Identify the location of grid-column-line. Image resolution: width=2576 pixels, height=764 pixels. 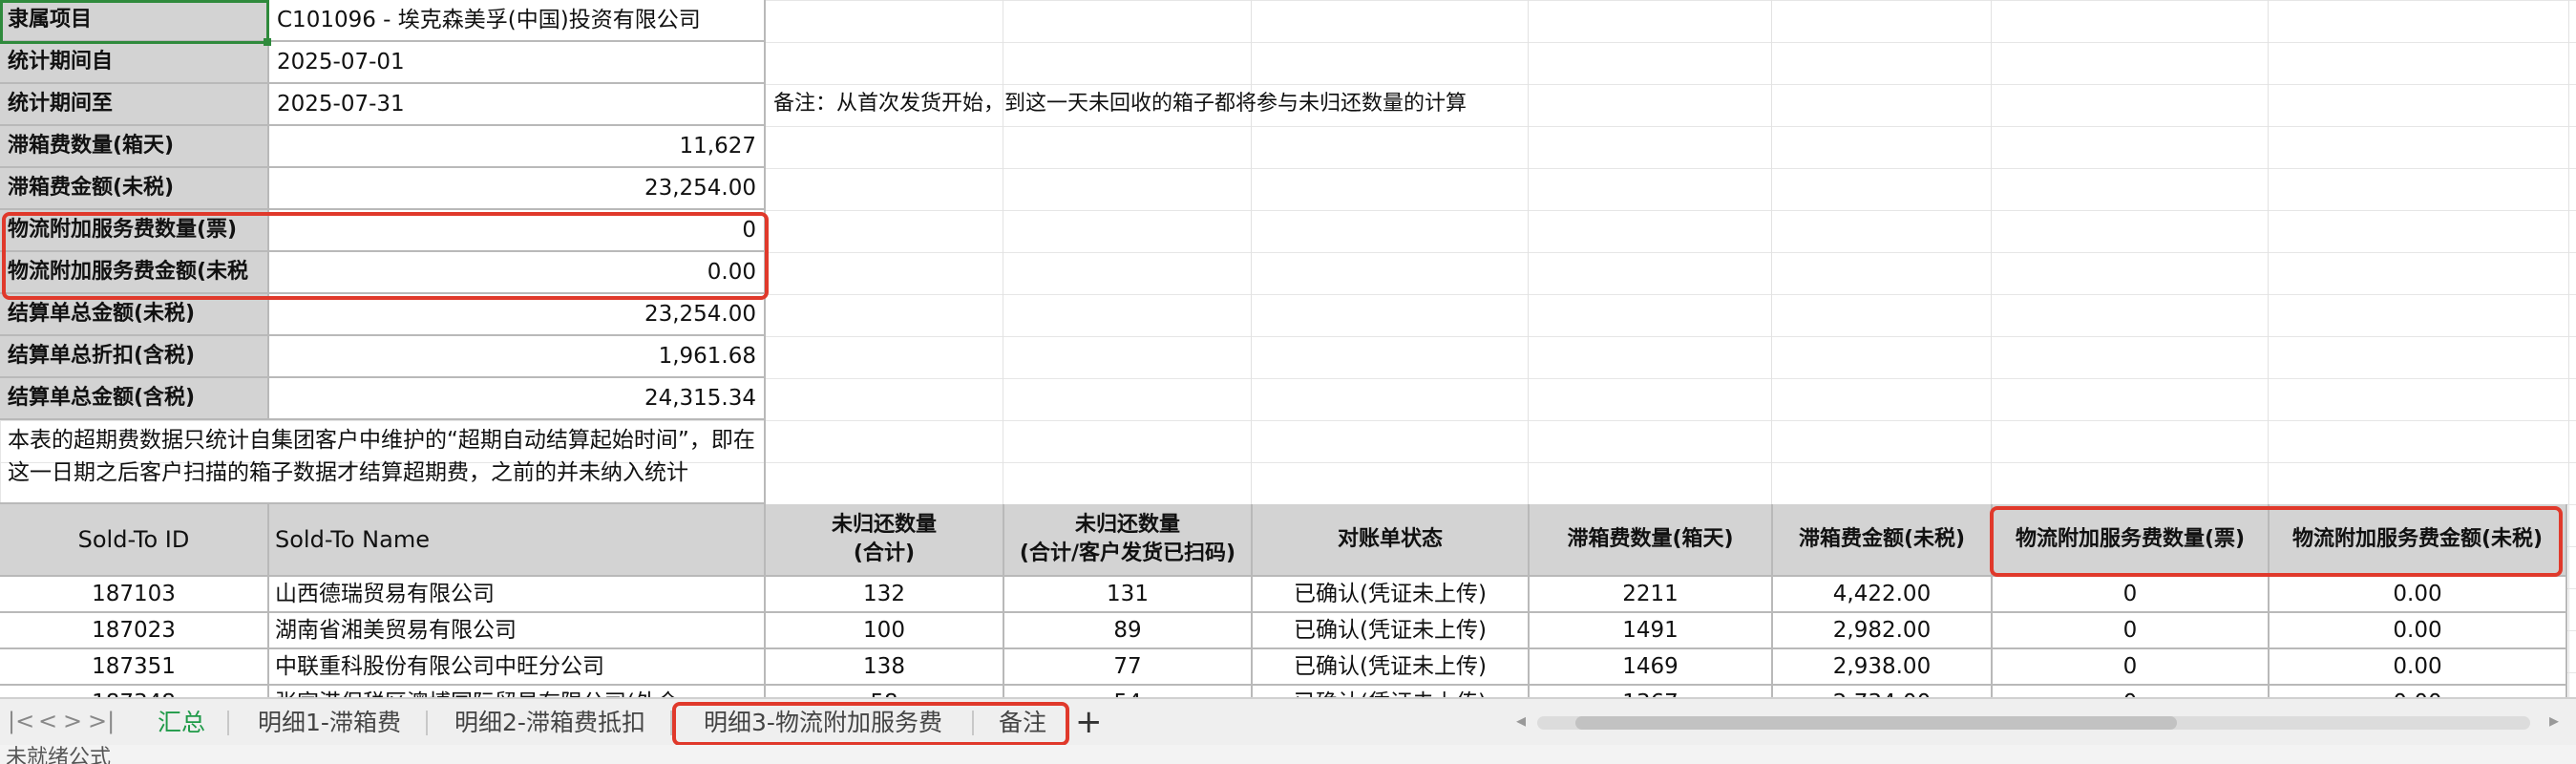
(2568, 348).